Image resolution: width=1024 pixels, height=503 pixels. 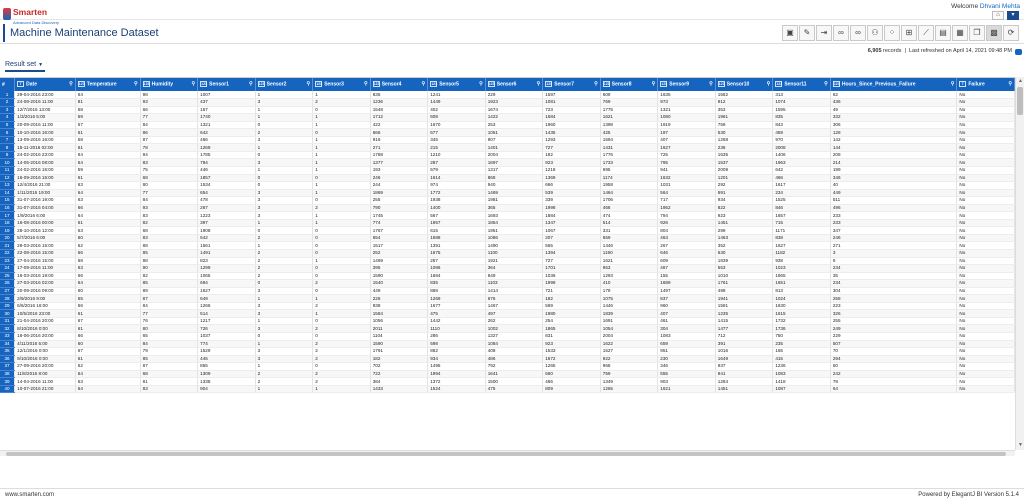 I want to click on column-header-sensor7: 123 Sensor7 ⚲, so click(x=571, y=84).